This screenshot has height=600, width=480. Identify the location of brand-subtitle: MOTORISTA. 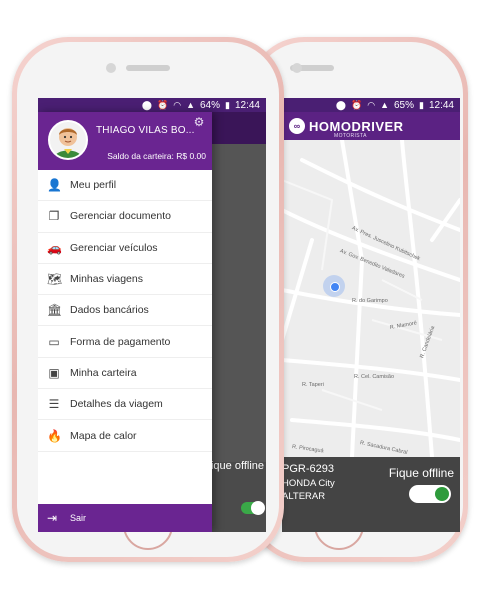
(350, 136).